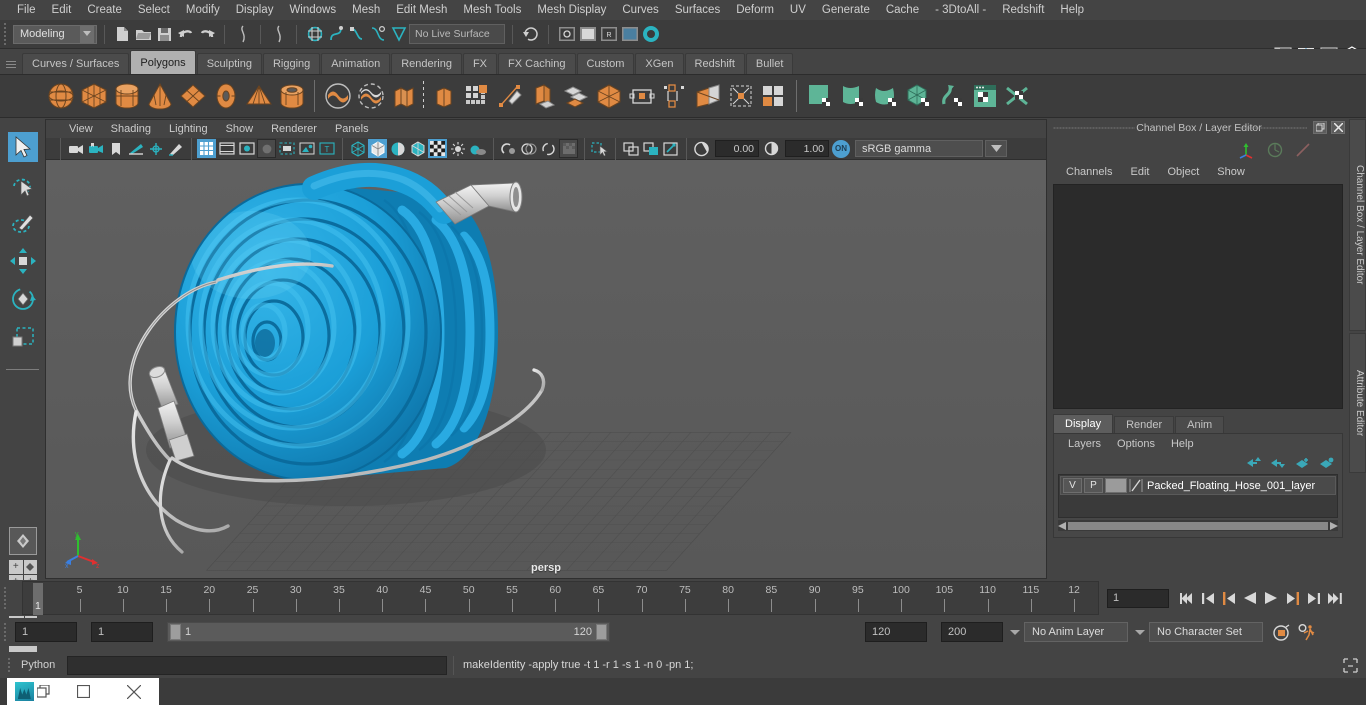 Image resolution: width=1366 pixels, height=705 pixels. Describe the element at coordinates (175, 148) in the screenshot. I see `grease-pencil-icon` at that location.